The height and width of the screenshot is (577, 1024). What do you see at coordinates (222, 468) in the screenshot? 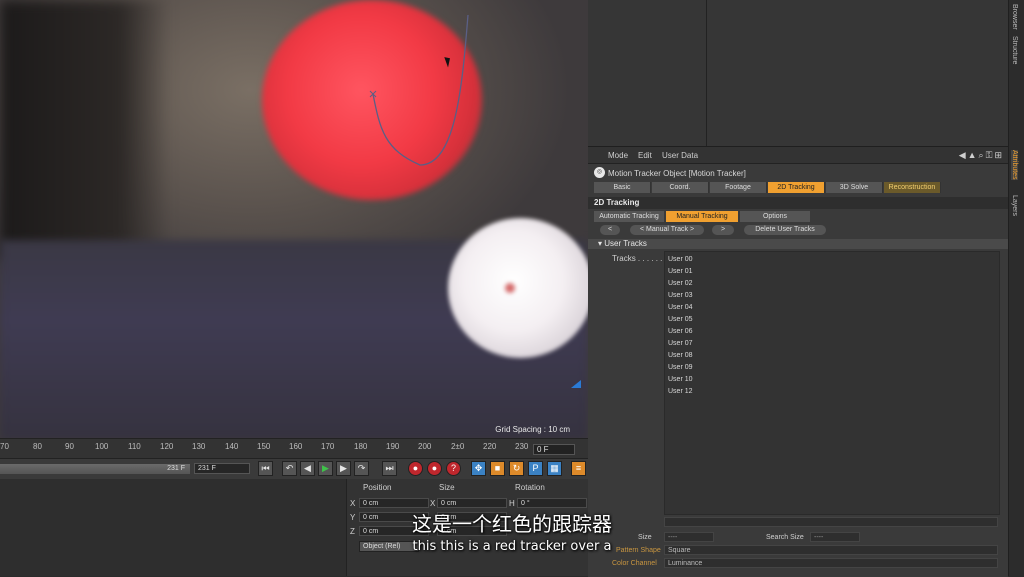
I see `end-frame-field: 231 F` at bounding box center [222, 468].